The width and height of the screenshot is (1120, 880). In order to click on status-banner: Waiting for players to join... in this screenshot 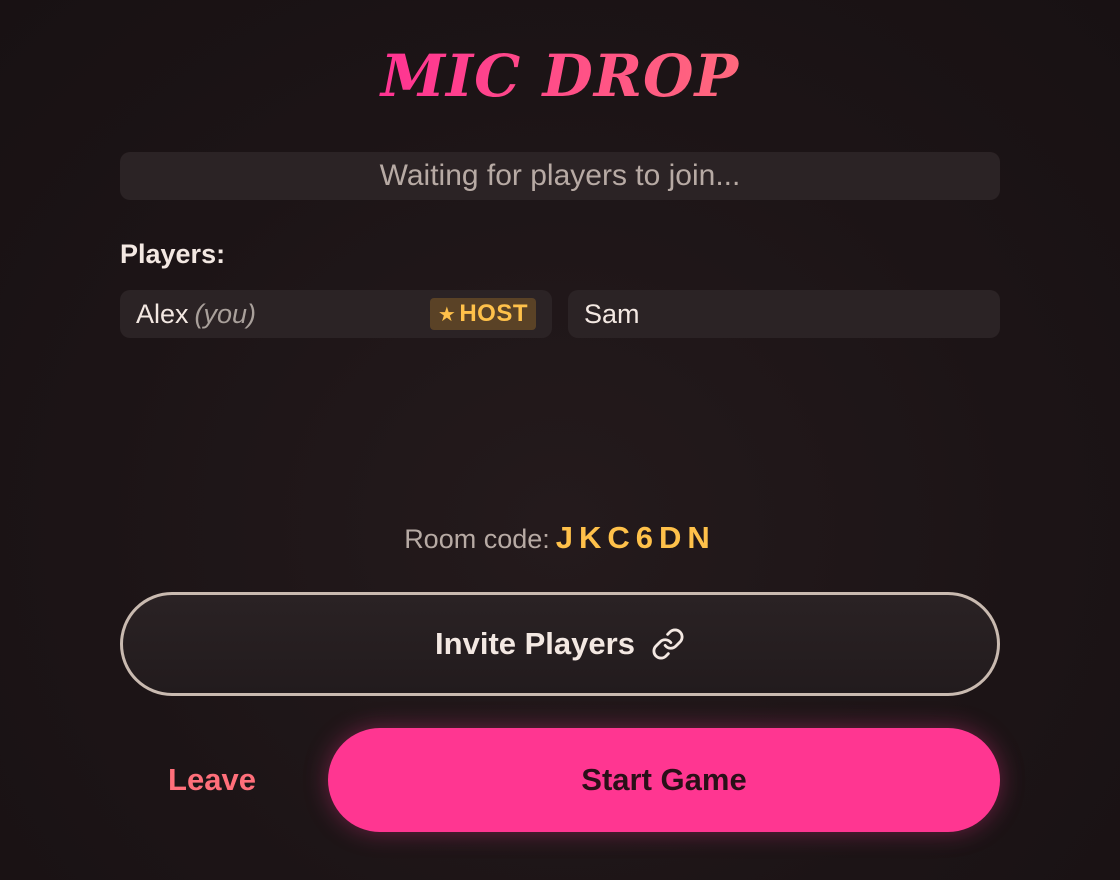, I will do `click(560, 176)`.